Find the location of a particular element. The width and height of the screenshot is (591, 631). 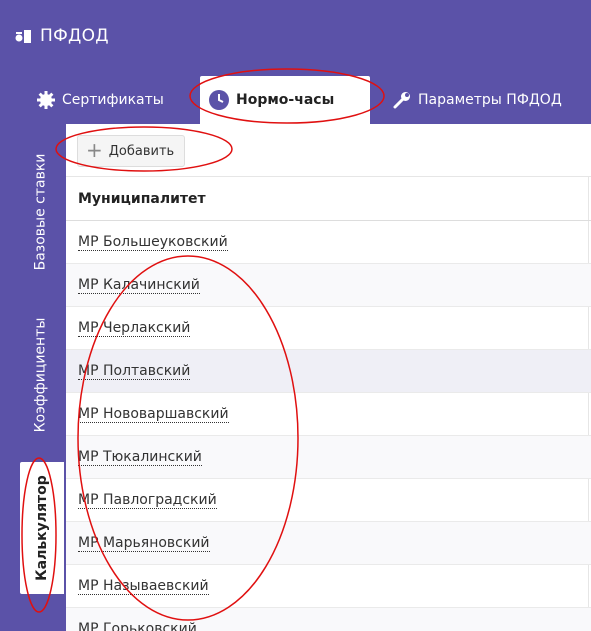

wrench-icon is located at coordinates (401, 100).